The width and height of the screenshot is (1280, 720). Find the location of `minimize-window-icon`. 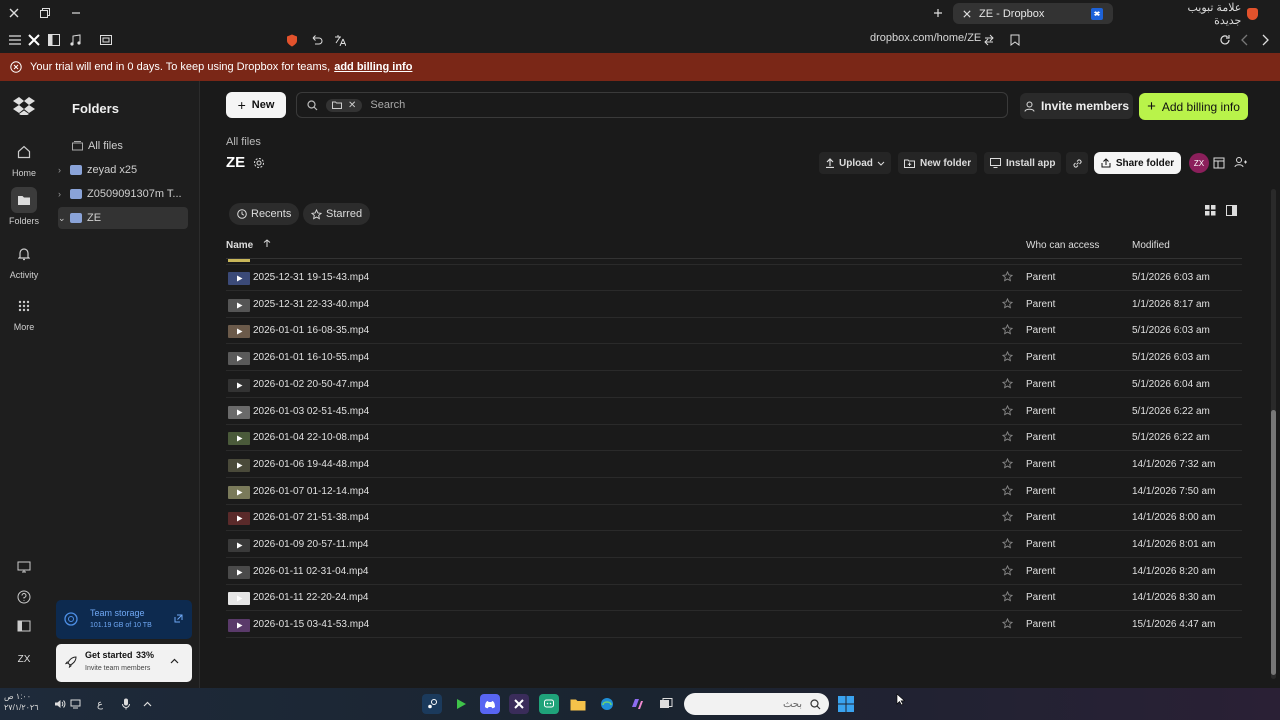

minimize-window-icon is located at coordinates (76, 13).